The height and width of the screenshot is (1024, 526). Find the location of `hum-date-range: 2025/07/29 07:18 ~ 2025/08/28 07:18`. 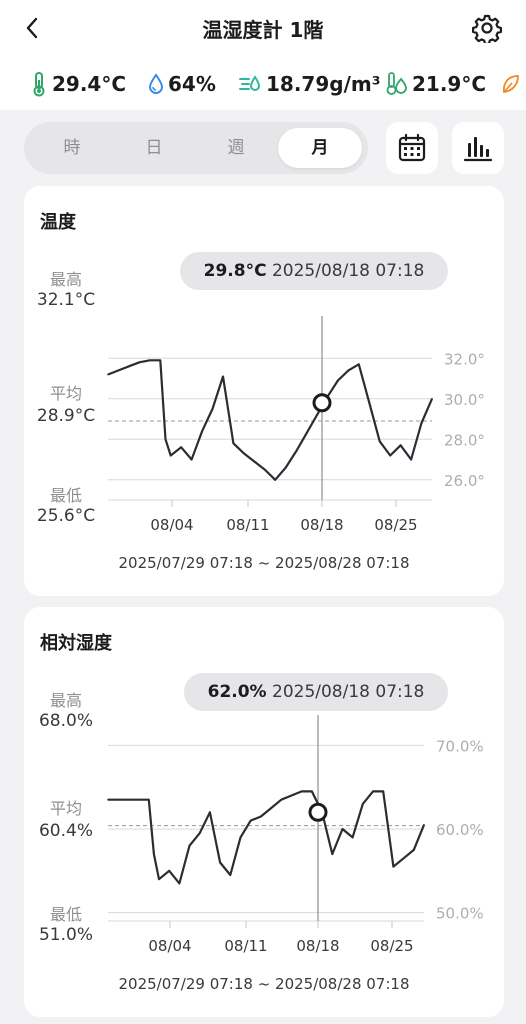

hum-date-range: 2025/07/29 07:18 ~ 2025/08/28 07:18 is located at coordinates (264, 984).